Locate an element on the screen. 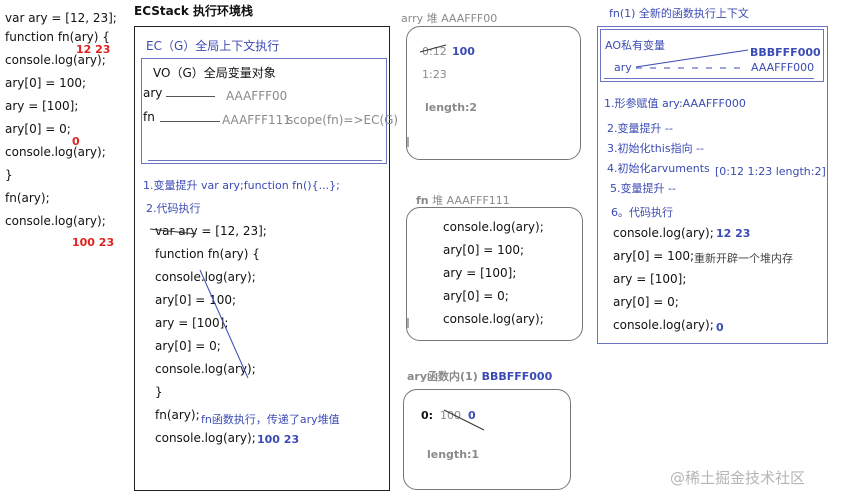 The height and width of the screenshot is (503, 846). heap-fn-address: 堆 AAAFFF111 is located at coordinates (471, 200).